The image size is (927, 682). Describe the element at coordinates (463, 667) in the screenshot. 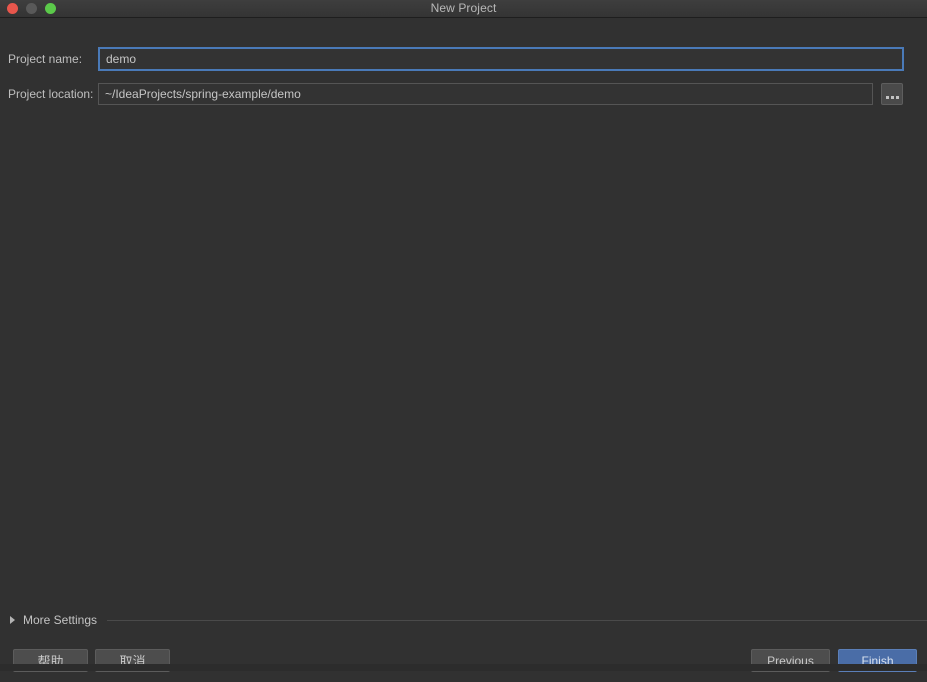

I see `window-bottom-edge` at that location.